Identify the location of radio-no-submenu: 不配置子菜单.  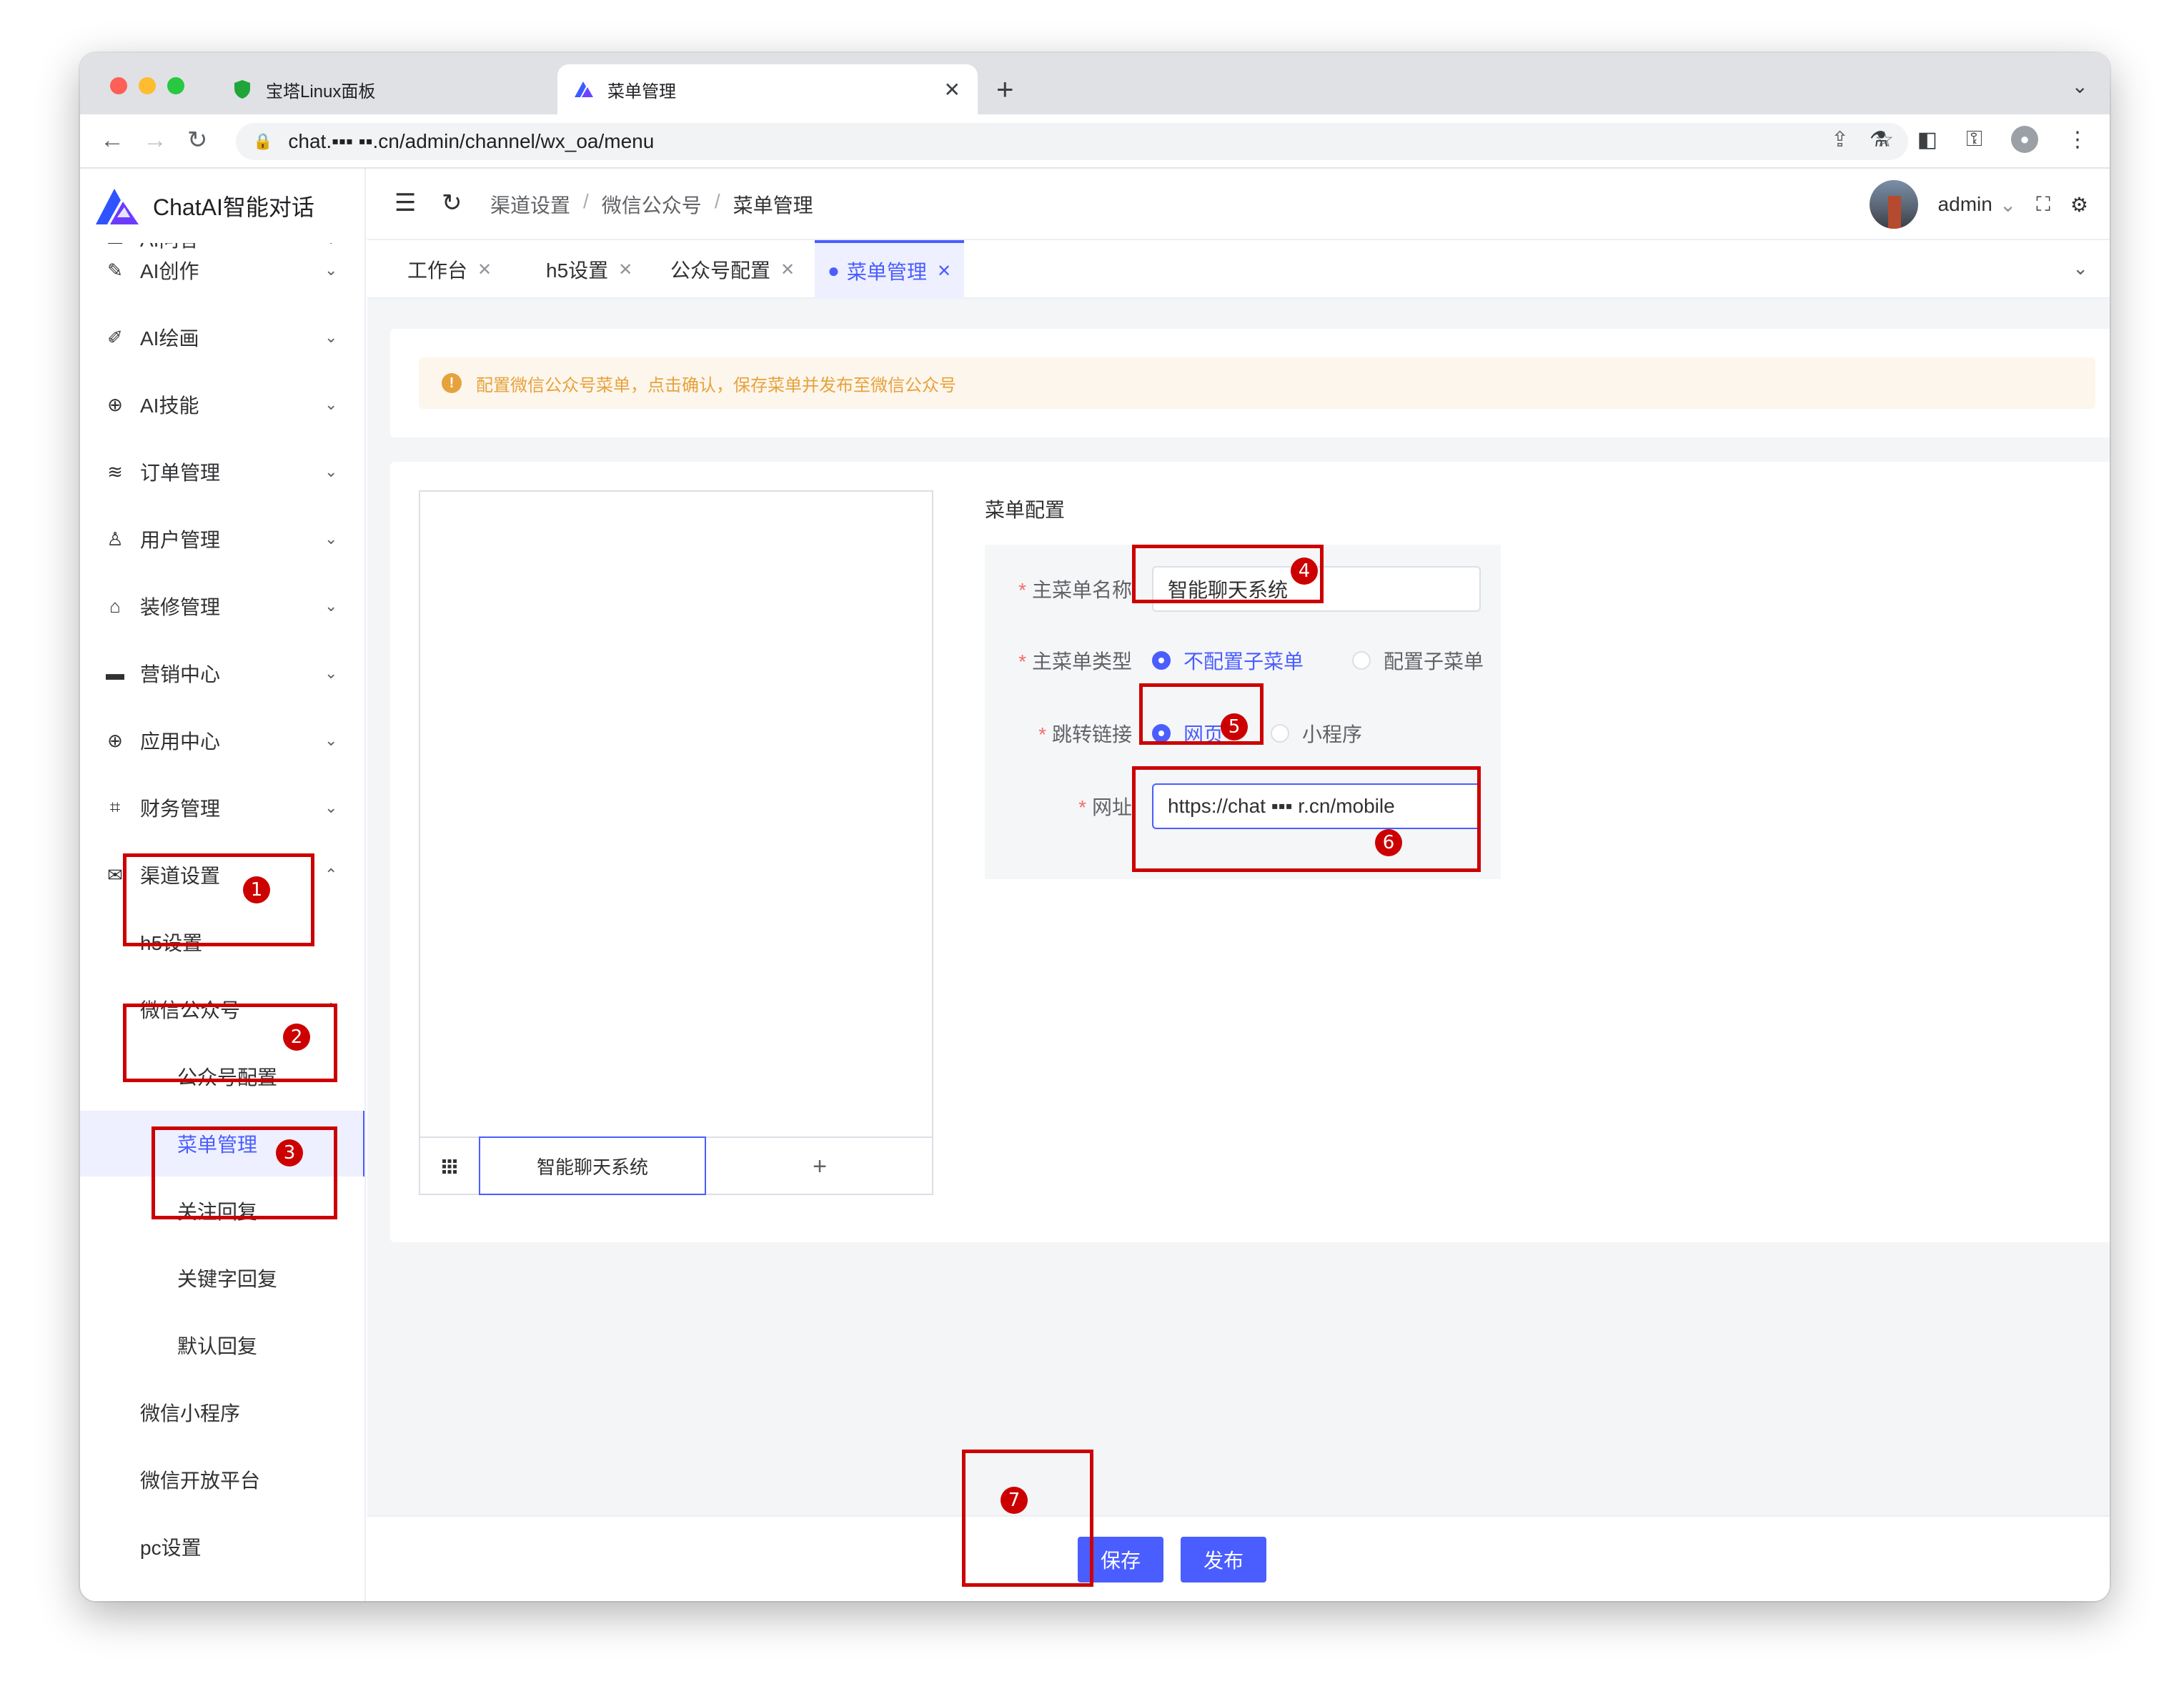
(1228, 660).